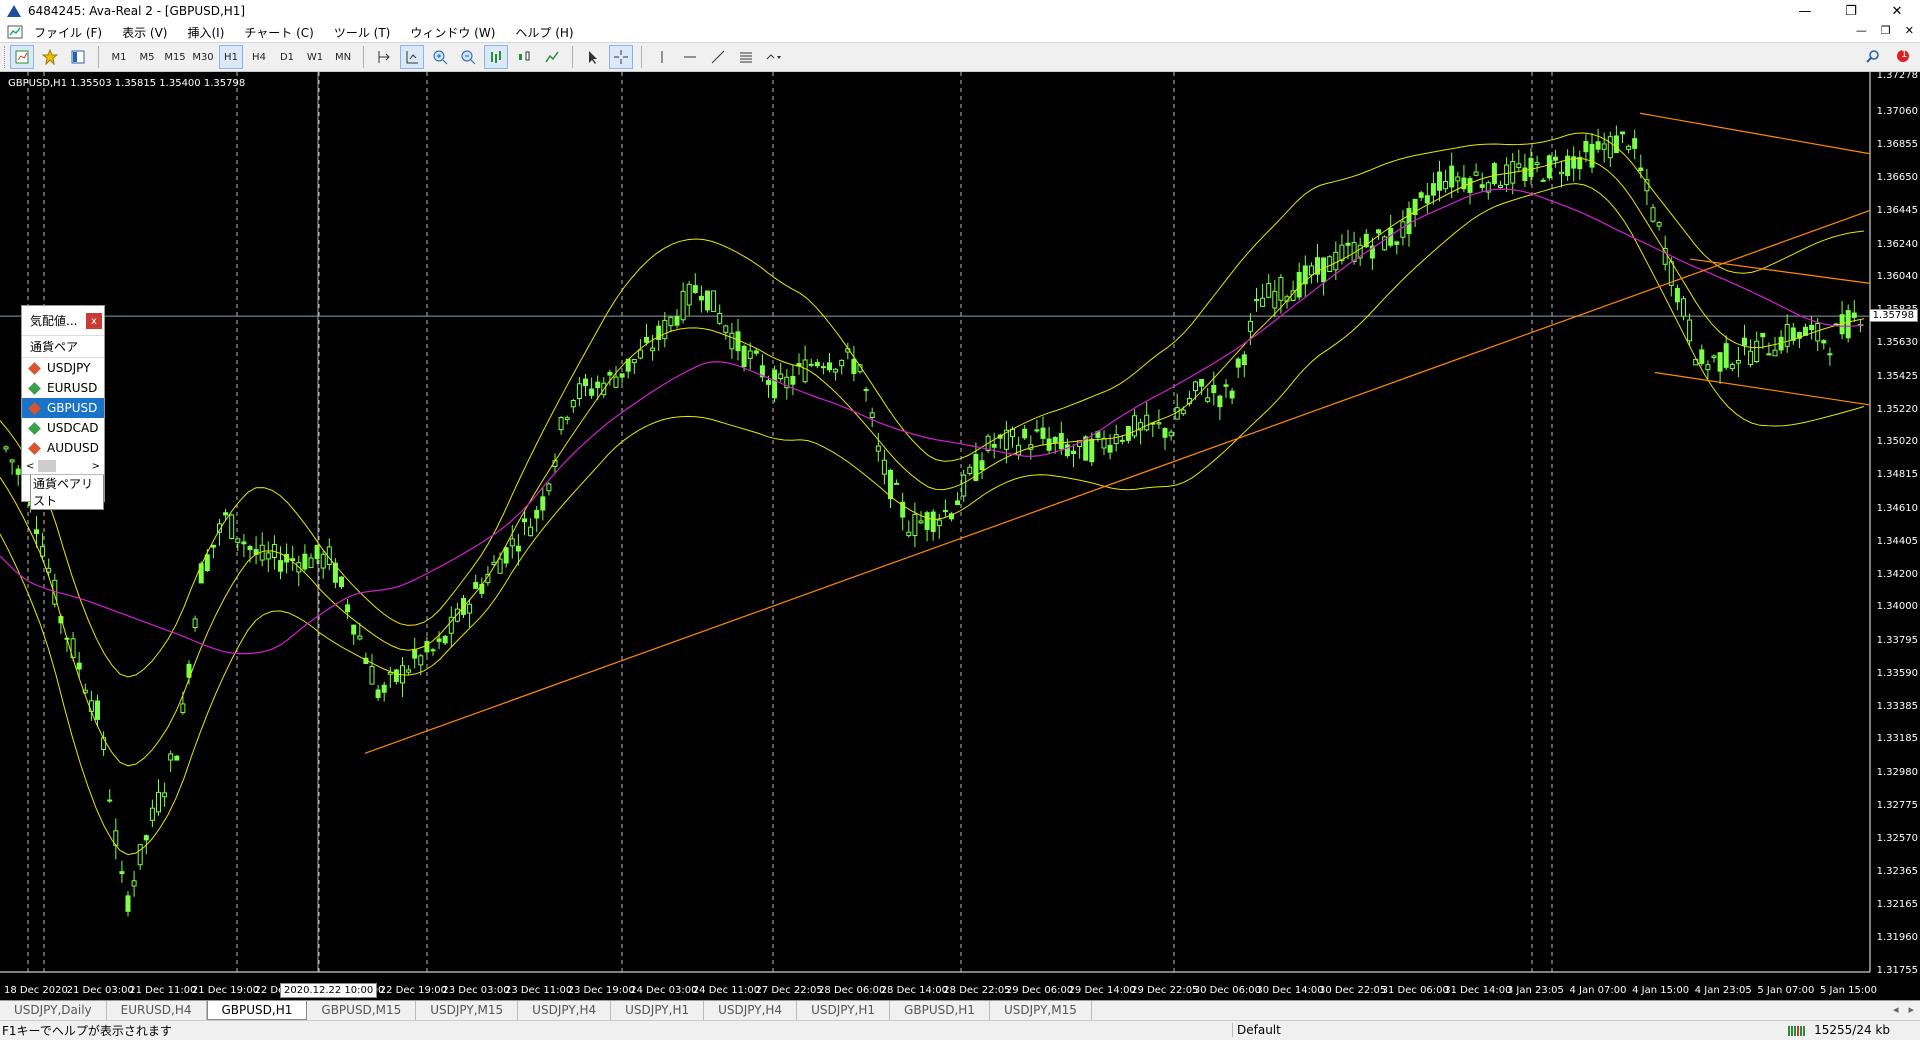  Describe the element at coordinates (30, 466) in the screenshot. I see `scroll-left-icon: <` at that location.